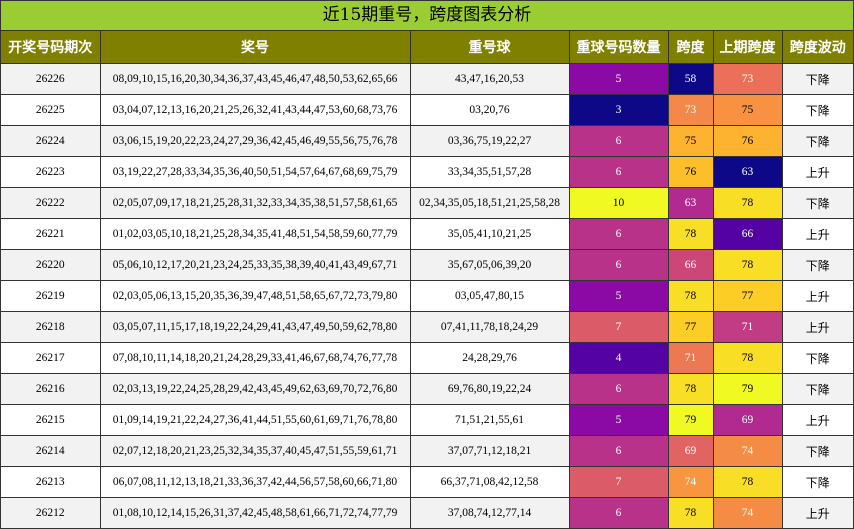  What do you see at coordinates (619, 358) in the screenshot?
I see `count-cell: 4` at bounding box center [619, 358].